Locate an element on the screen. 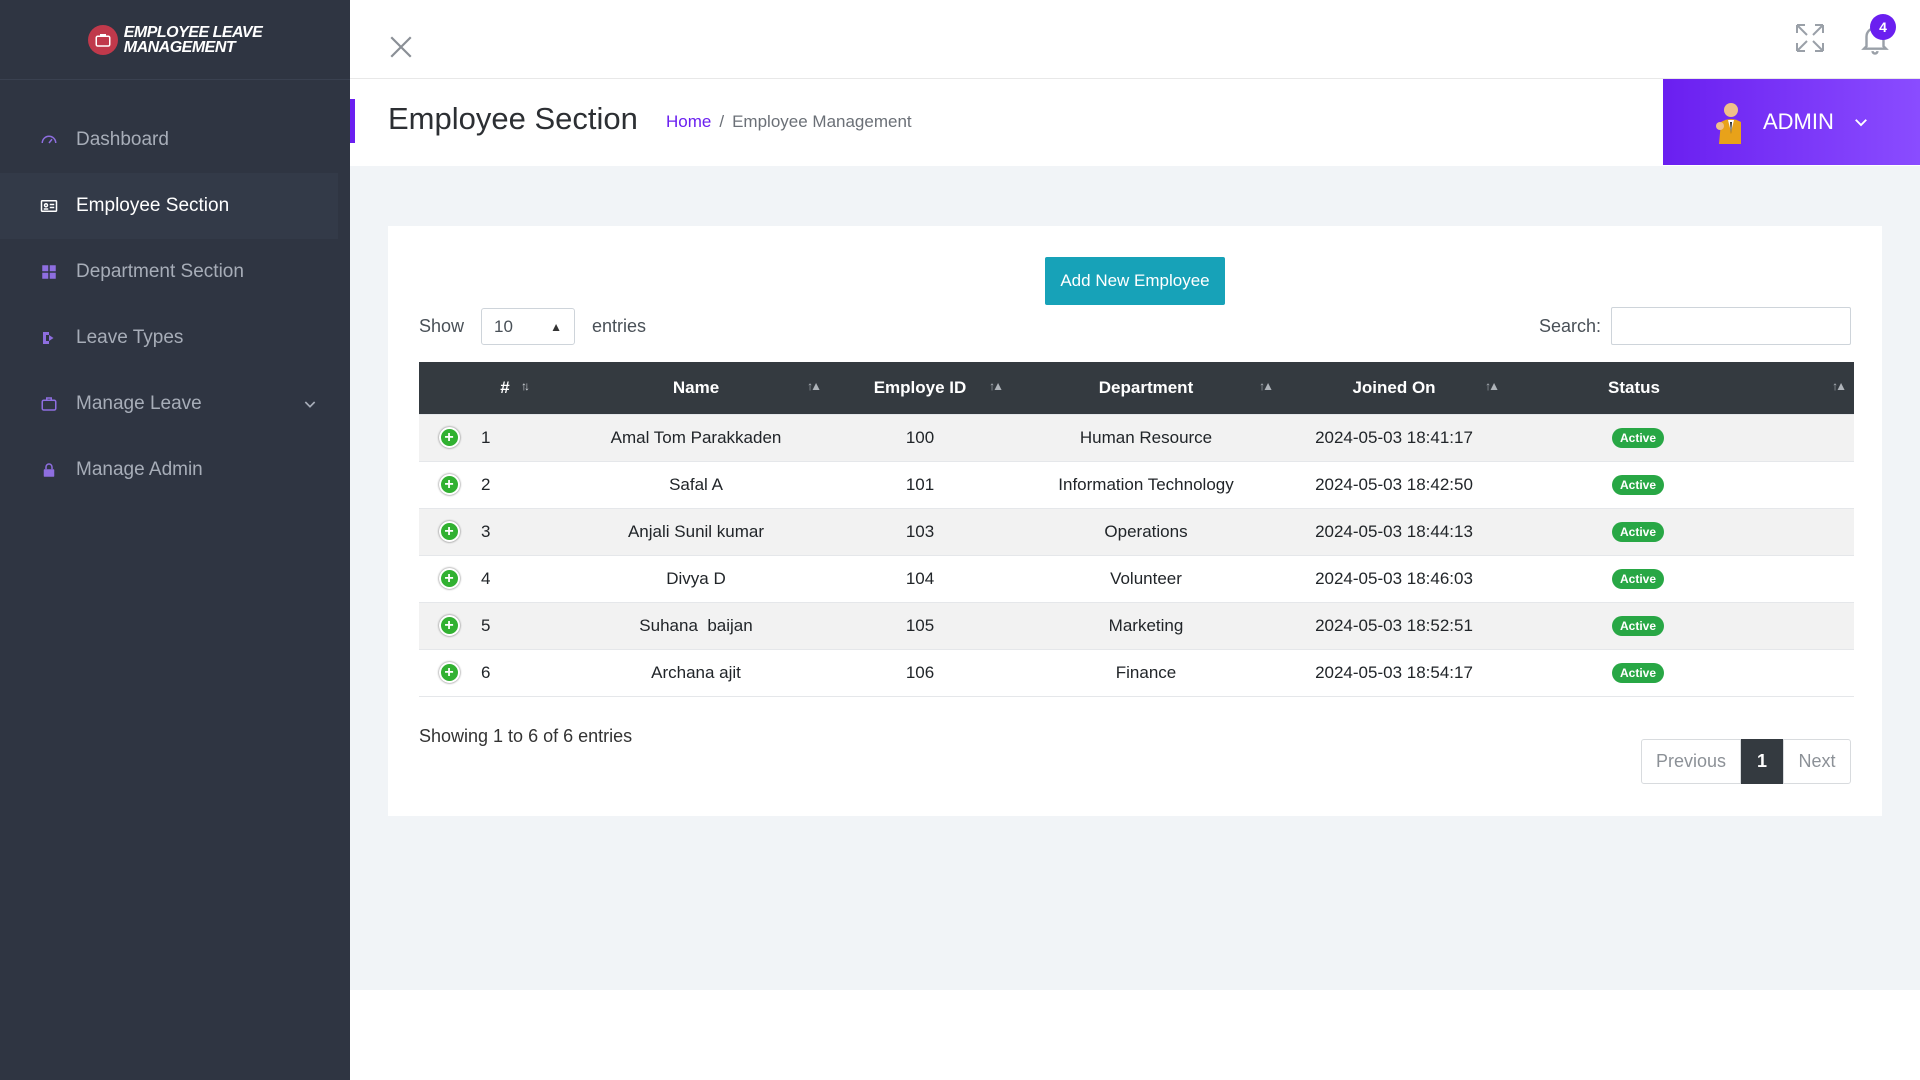  search-input is located at coordinates (1731, 326).